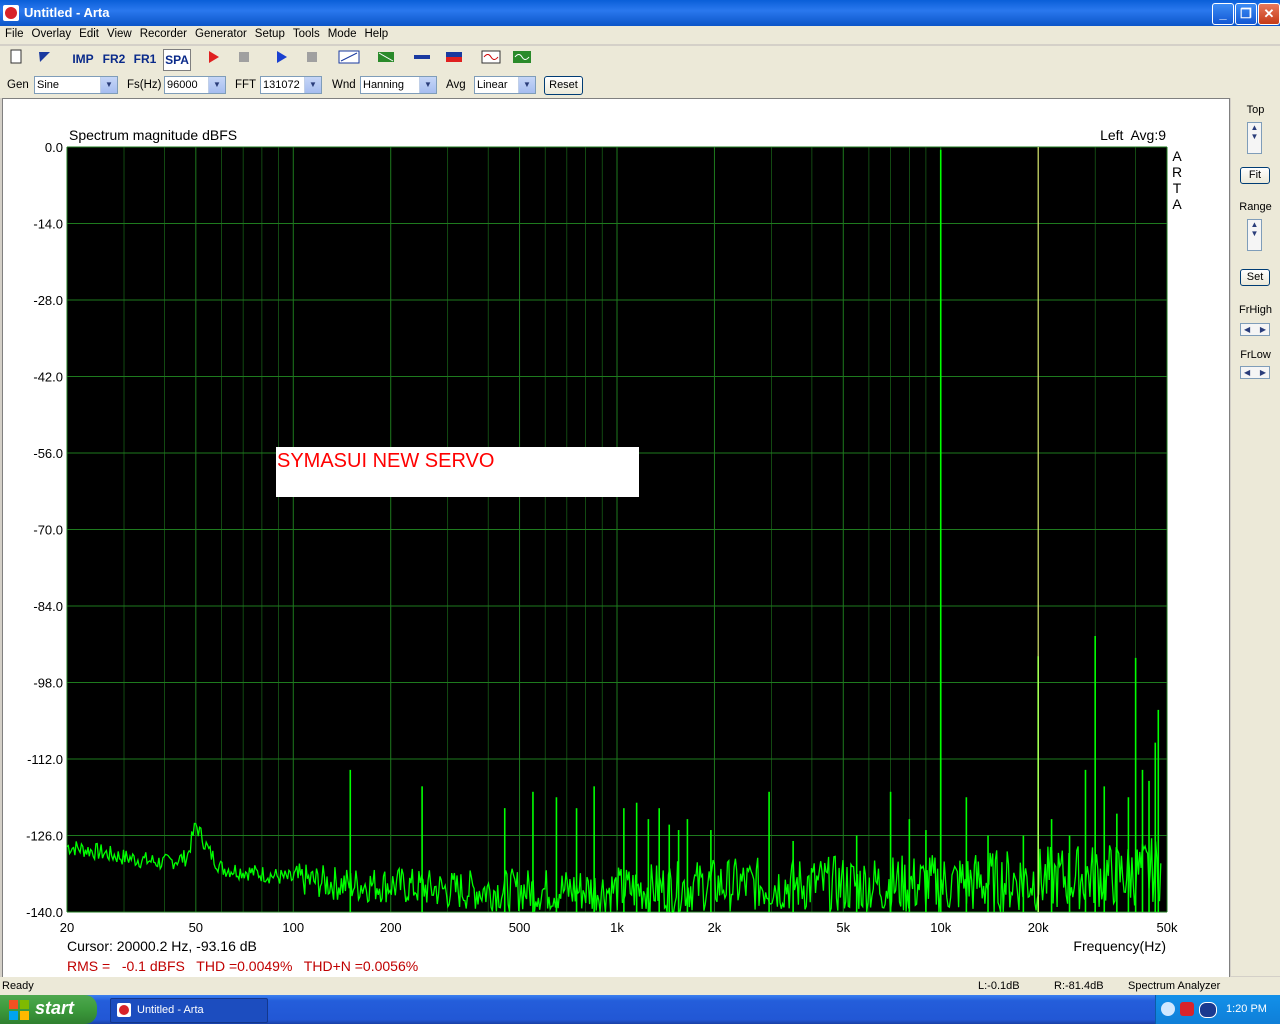  I want to click on chart-title: Spectrum magnitude dBFS, so click(153, 135).